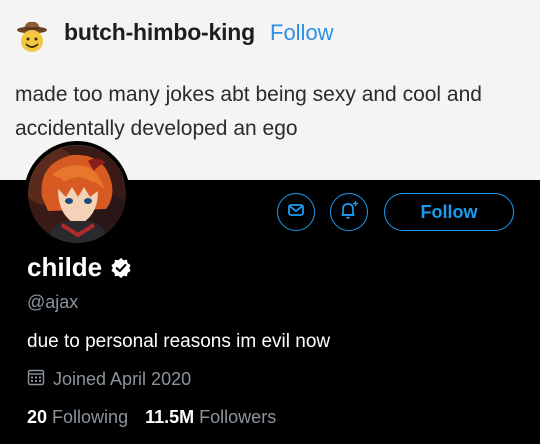  What do you see at coordinates (53, 302) in the screenshot?
I see `handle: @ajax` at bounding box center [53, 302].